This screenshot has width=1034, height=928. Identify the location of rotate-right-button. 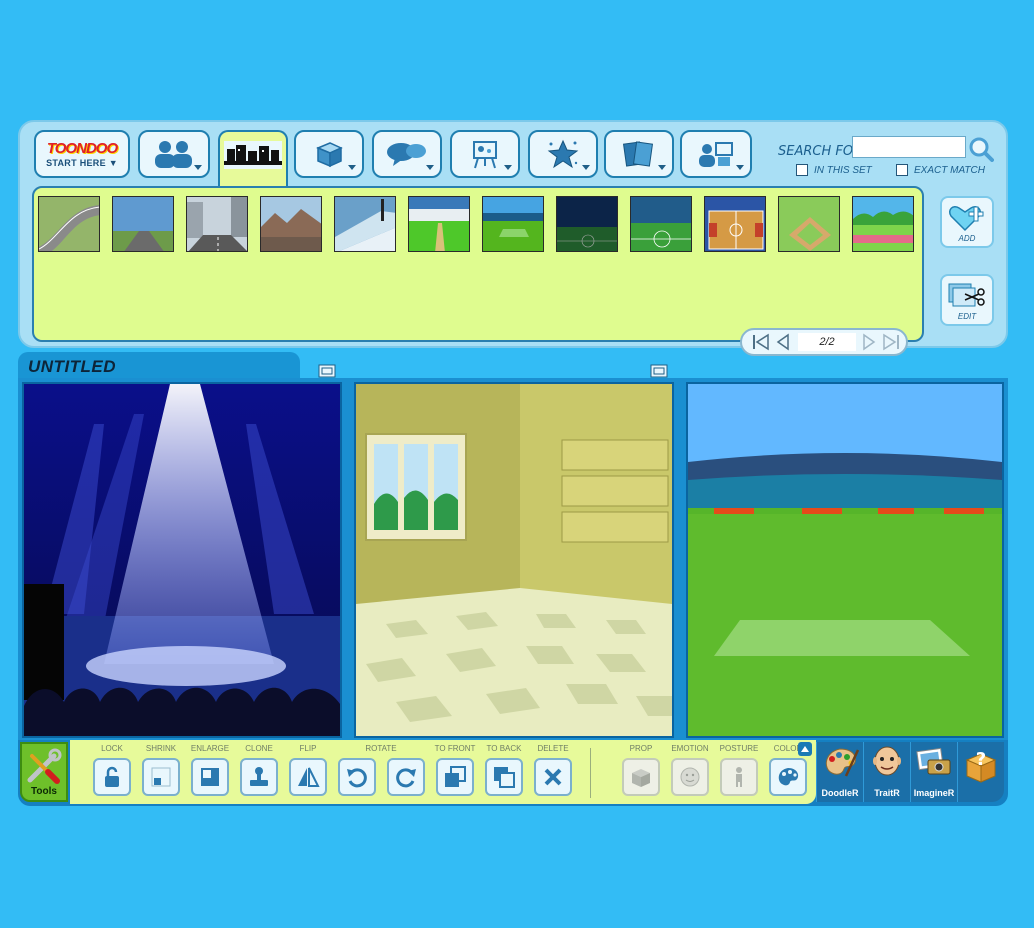
(406, 777).